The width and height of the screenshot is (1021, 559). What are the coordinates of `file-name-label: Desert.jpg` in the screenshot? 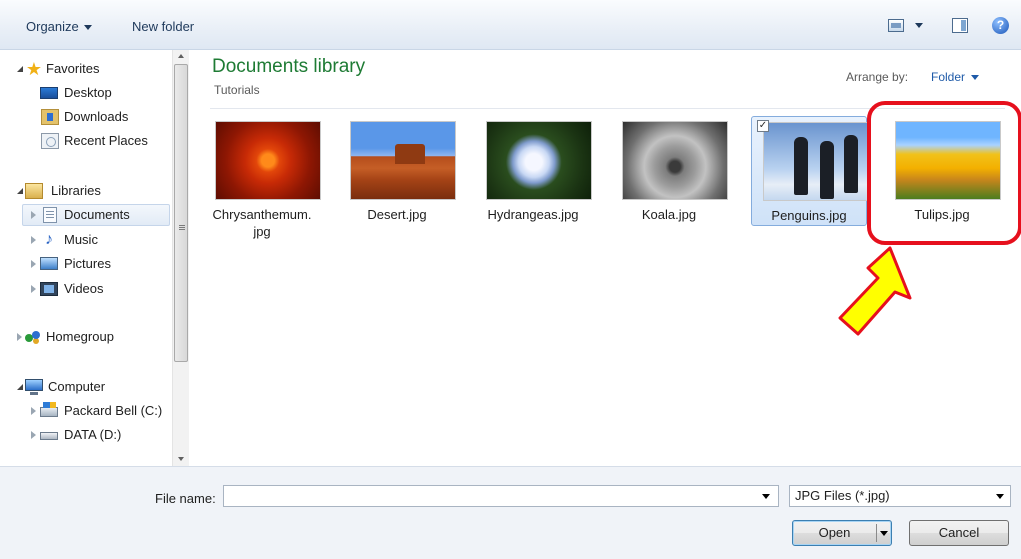 It's located at (397, 214).